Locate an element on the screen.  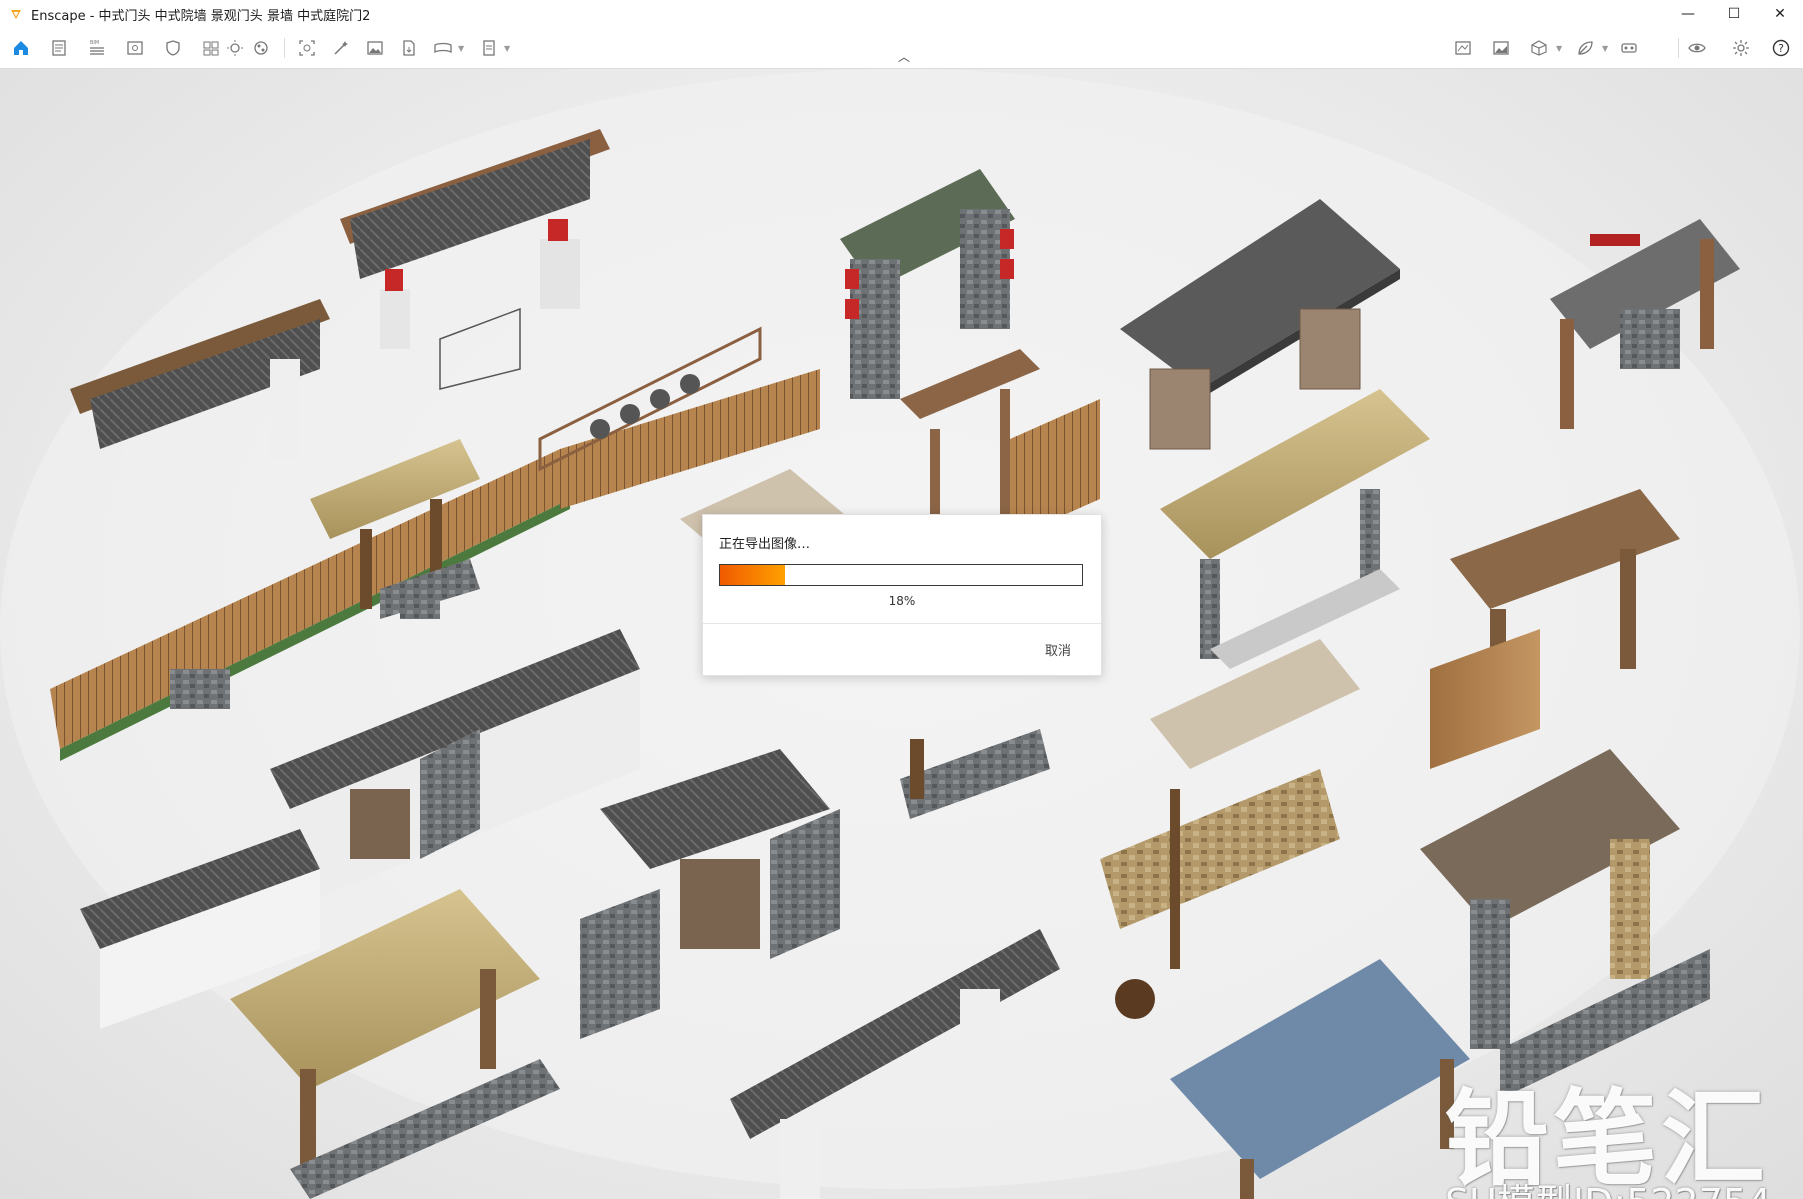
enscape-logo-icon is located at coordinates (16, 14).